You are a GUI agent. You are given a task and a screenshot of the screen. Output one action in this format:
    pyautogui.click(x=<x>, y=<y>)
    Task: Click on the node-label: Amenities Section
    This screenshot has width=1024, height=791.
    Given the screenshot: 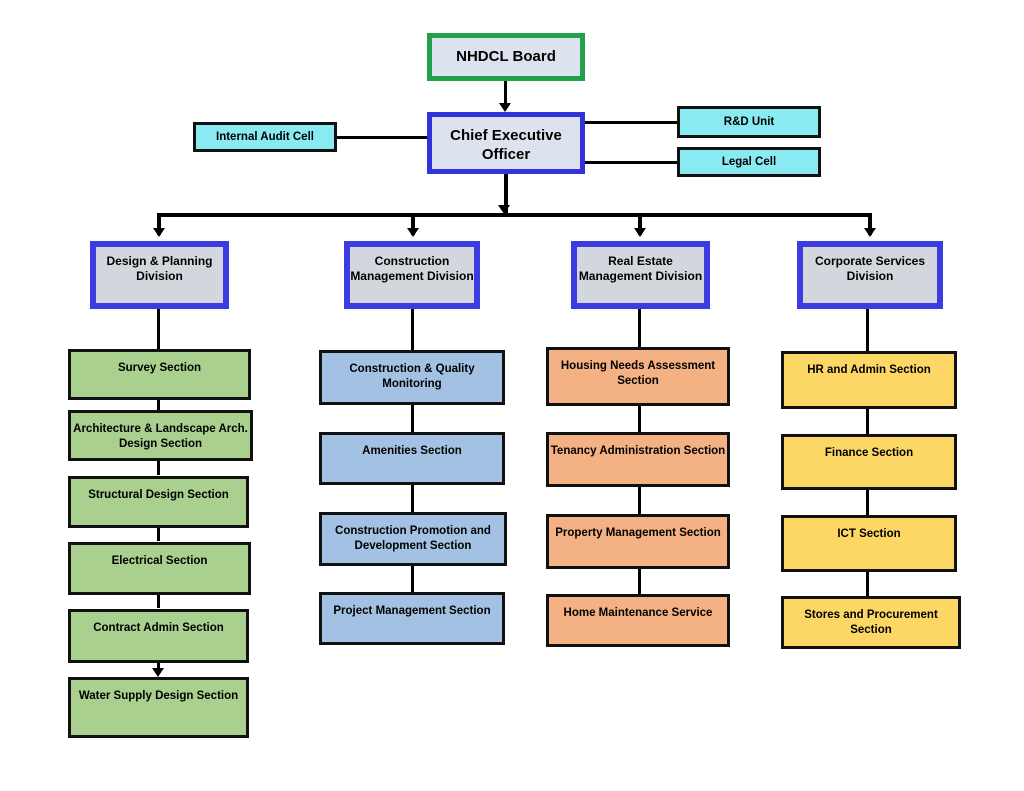 What is the action you would take?
    pyautogui.click(x=412, y=451)
    